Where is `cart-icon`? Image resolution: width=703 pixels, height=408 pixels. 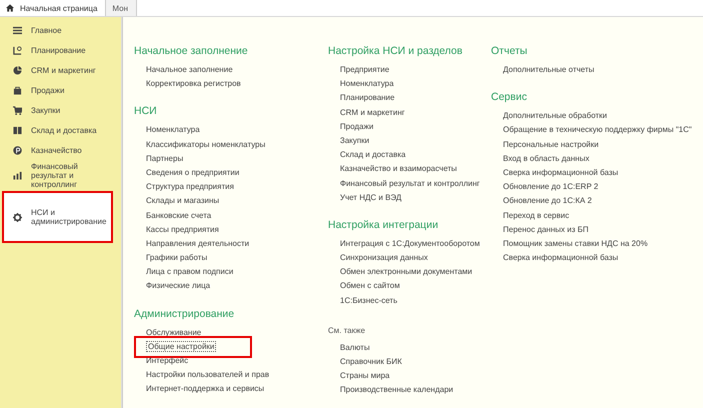 cart-icon is located at coordinates (17, 110).